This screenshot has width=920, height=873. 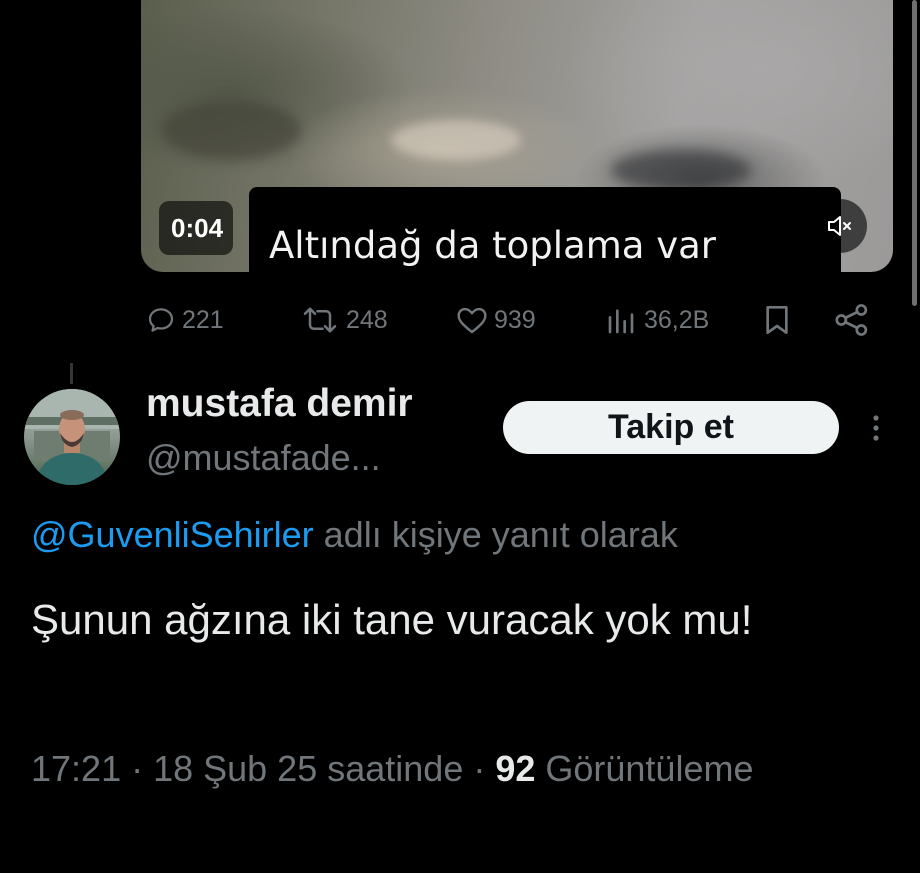 I want to click on share-icon, so click(x=851, y=320).